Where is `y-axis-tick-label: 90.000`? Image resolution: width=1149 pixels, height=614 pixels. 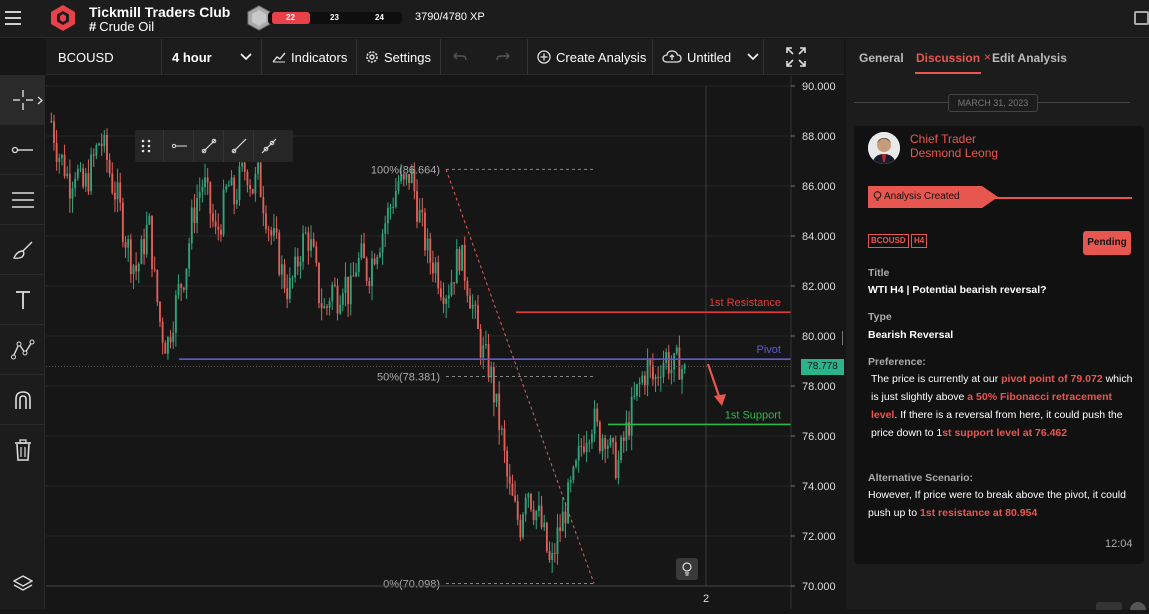 y-axis-tick-label: 90.000 is located at coordinates (819, 87).